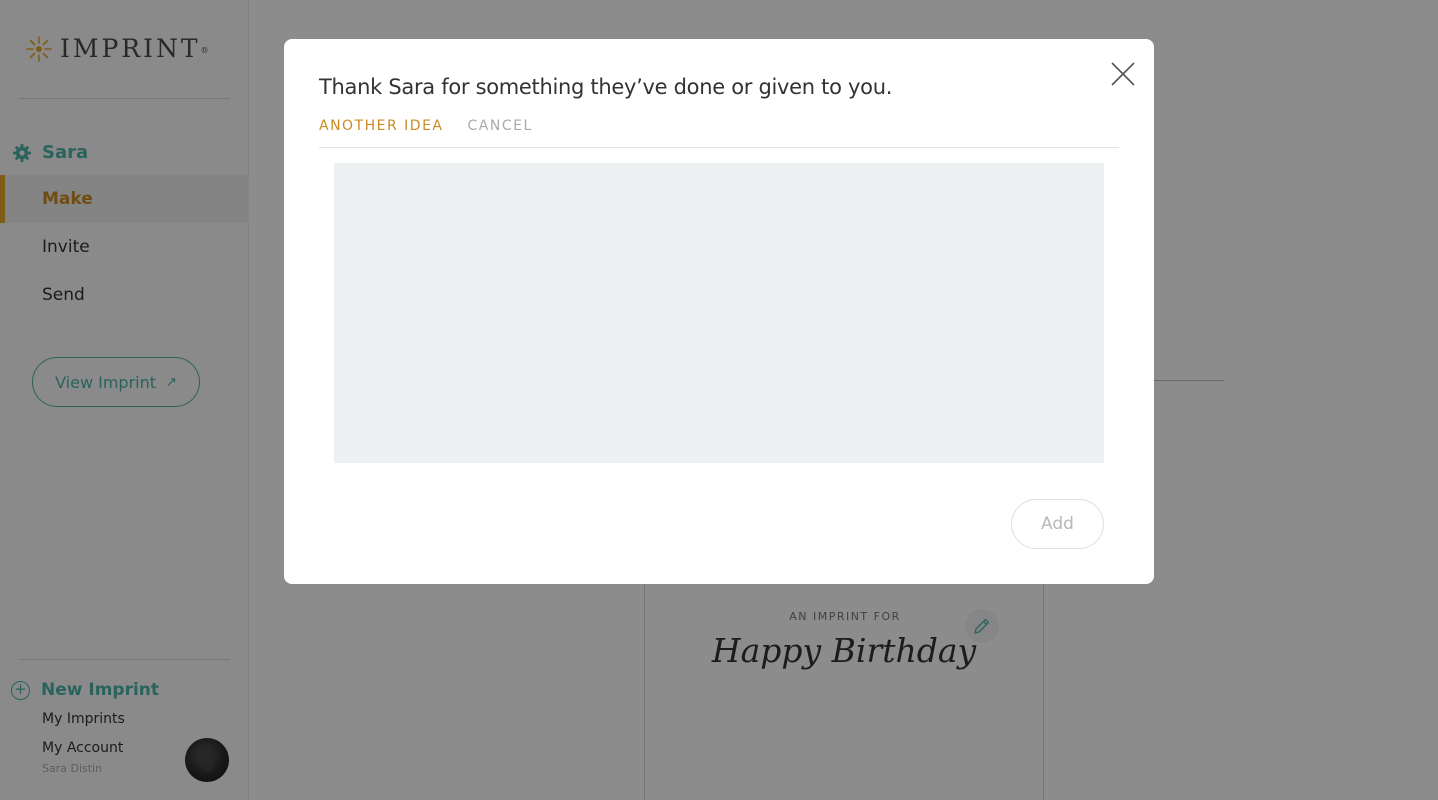 The width and height of the screenshot is (1438, 800). Describe the element at coordinates (719, 147) in the screenshot. I see `modal-divider` at that location.